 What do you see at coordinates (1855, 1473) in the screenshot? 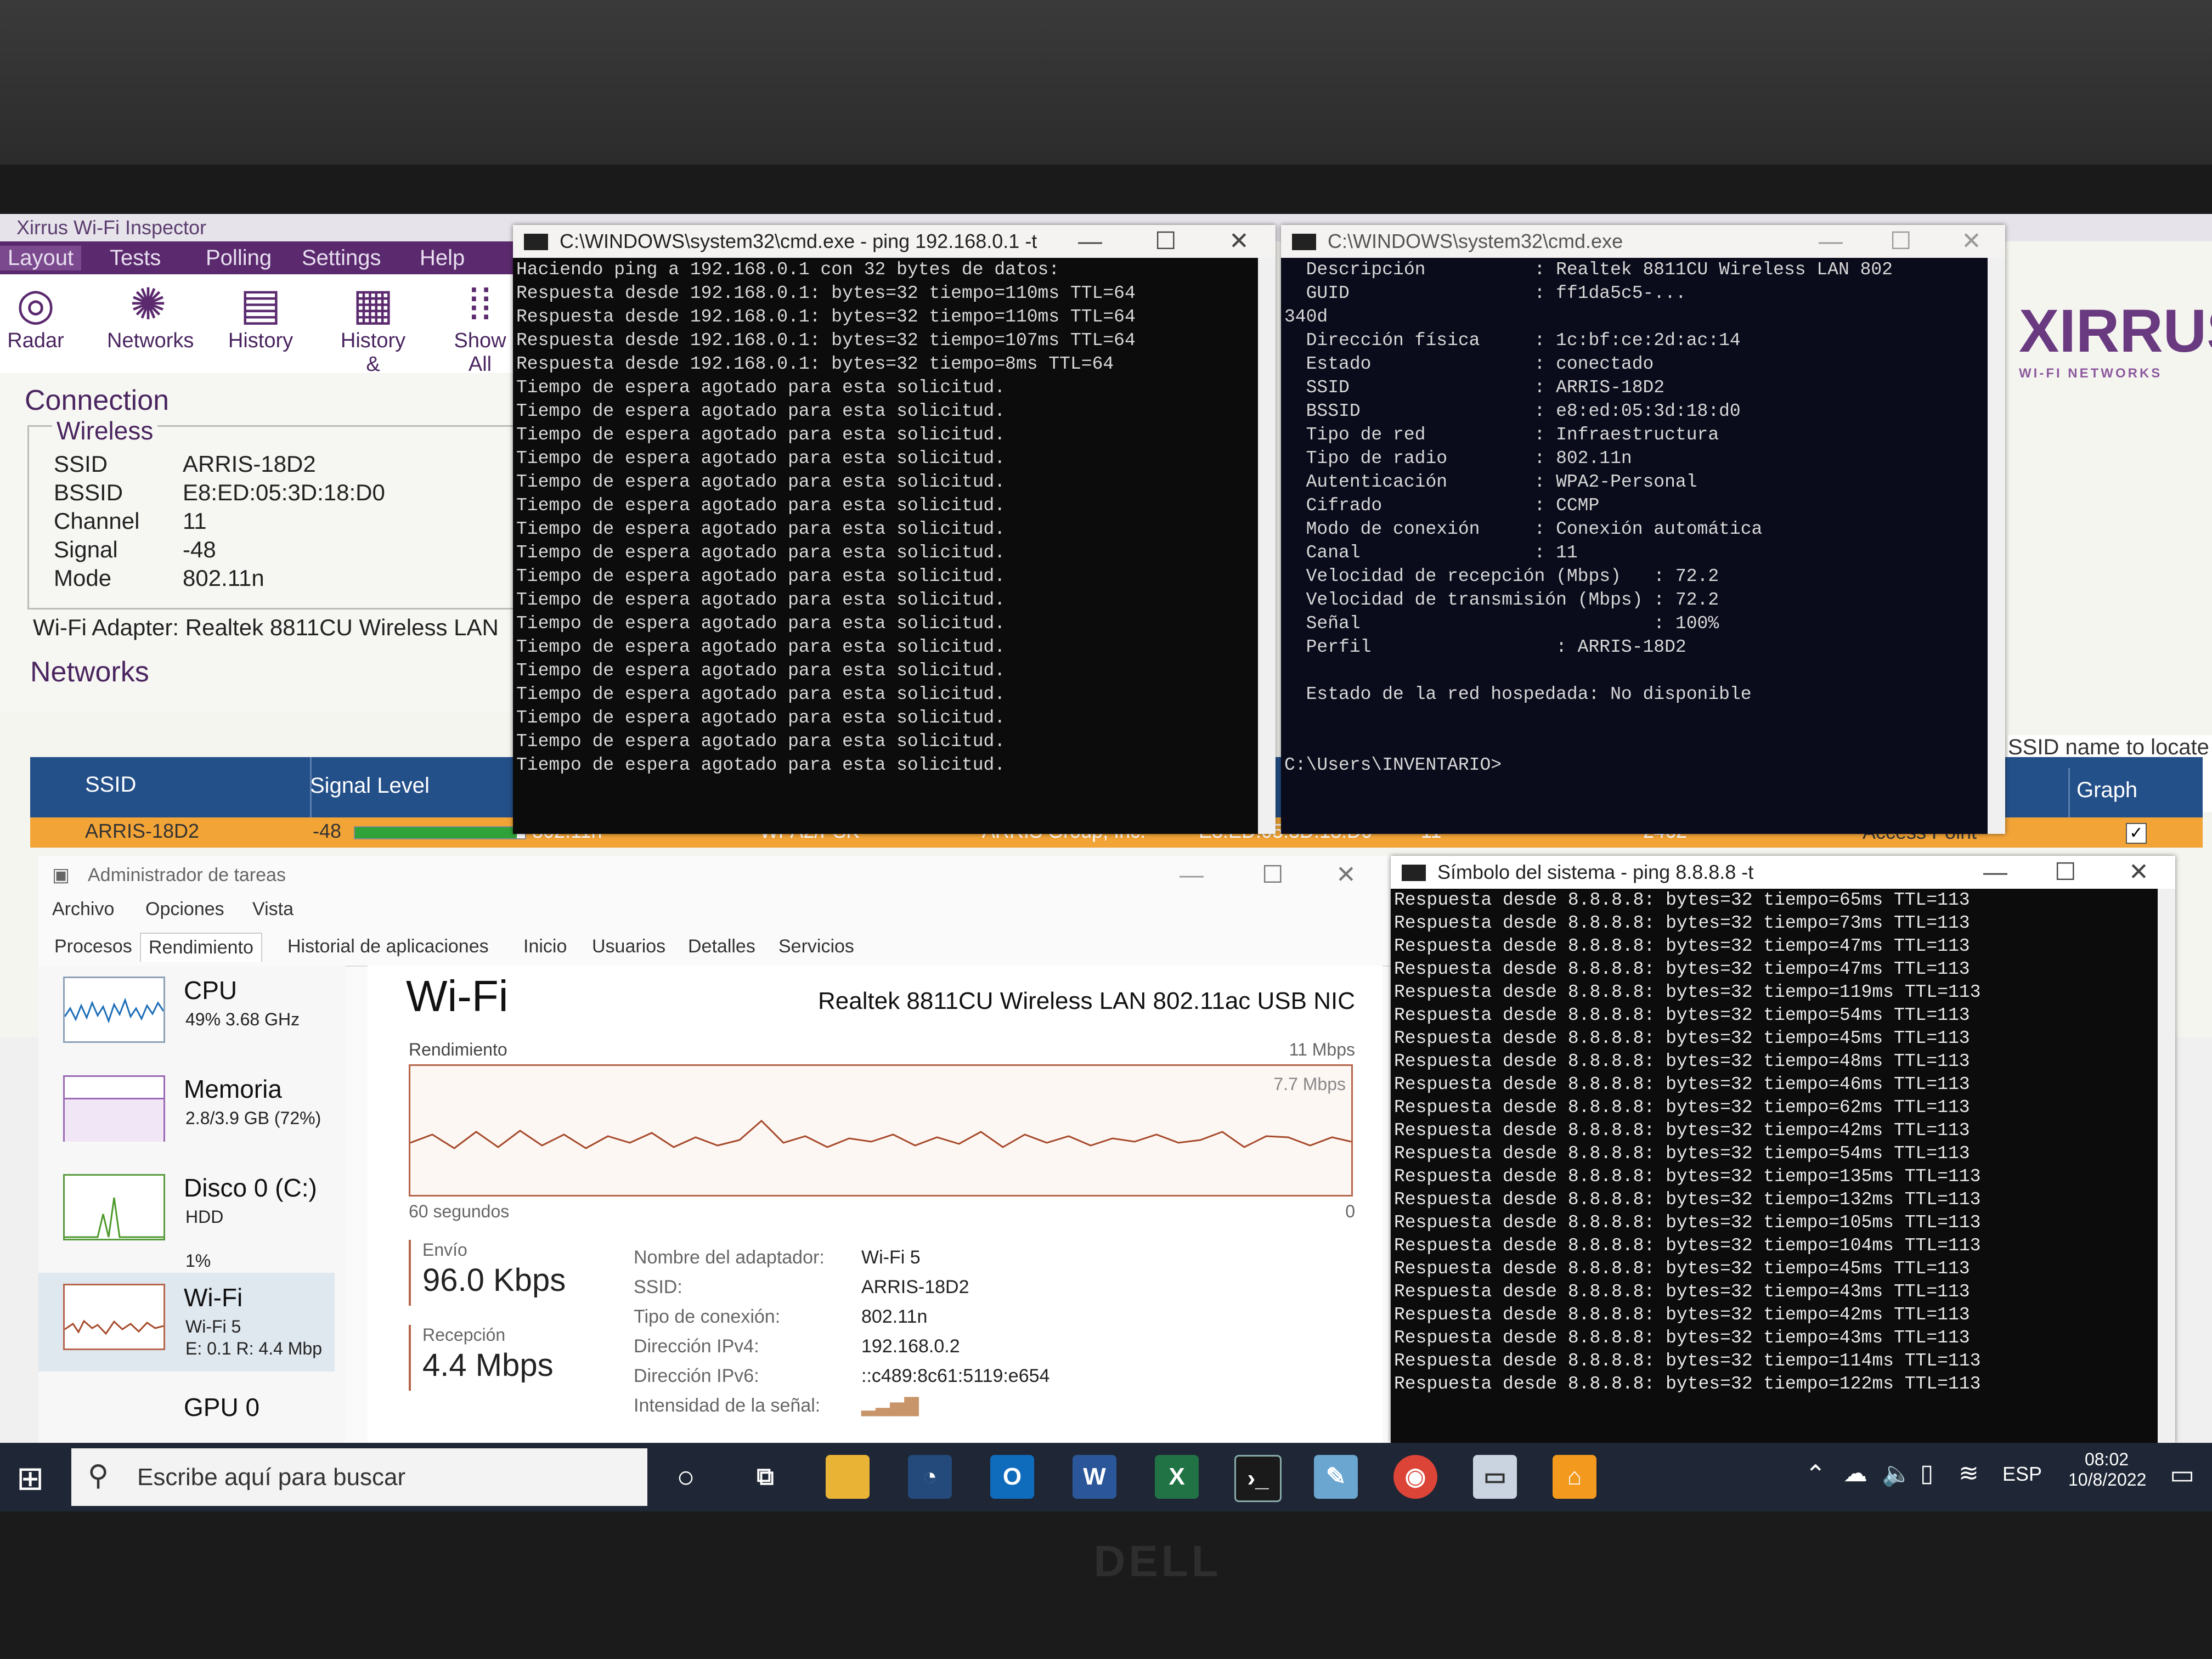
I see `network-status-icon: ☁` at bounding box center [1855, 1473].